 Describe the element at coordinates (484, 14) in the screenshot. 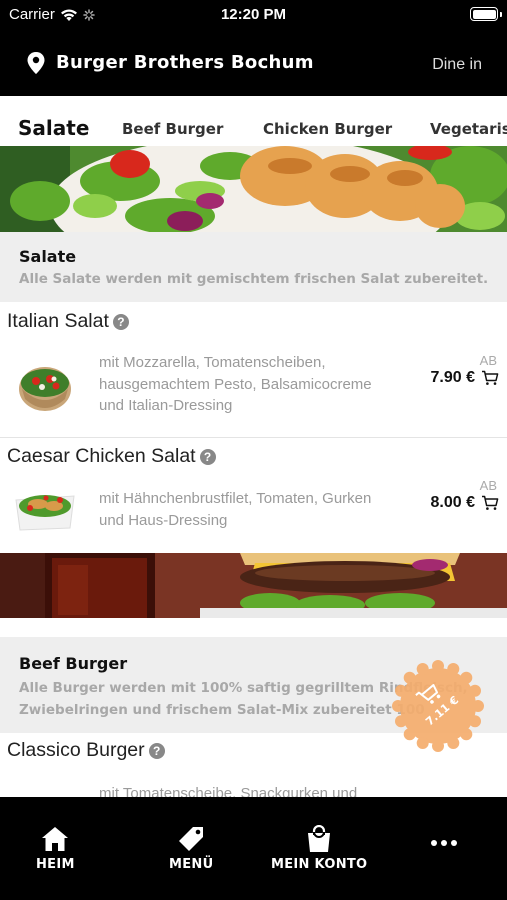

I see `battery-icon` at that location.